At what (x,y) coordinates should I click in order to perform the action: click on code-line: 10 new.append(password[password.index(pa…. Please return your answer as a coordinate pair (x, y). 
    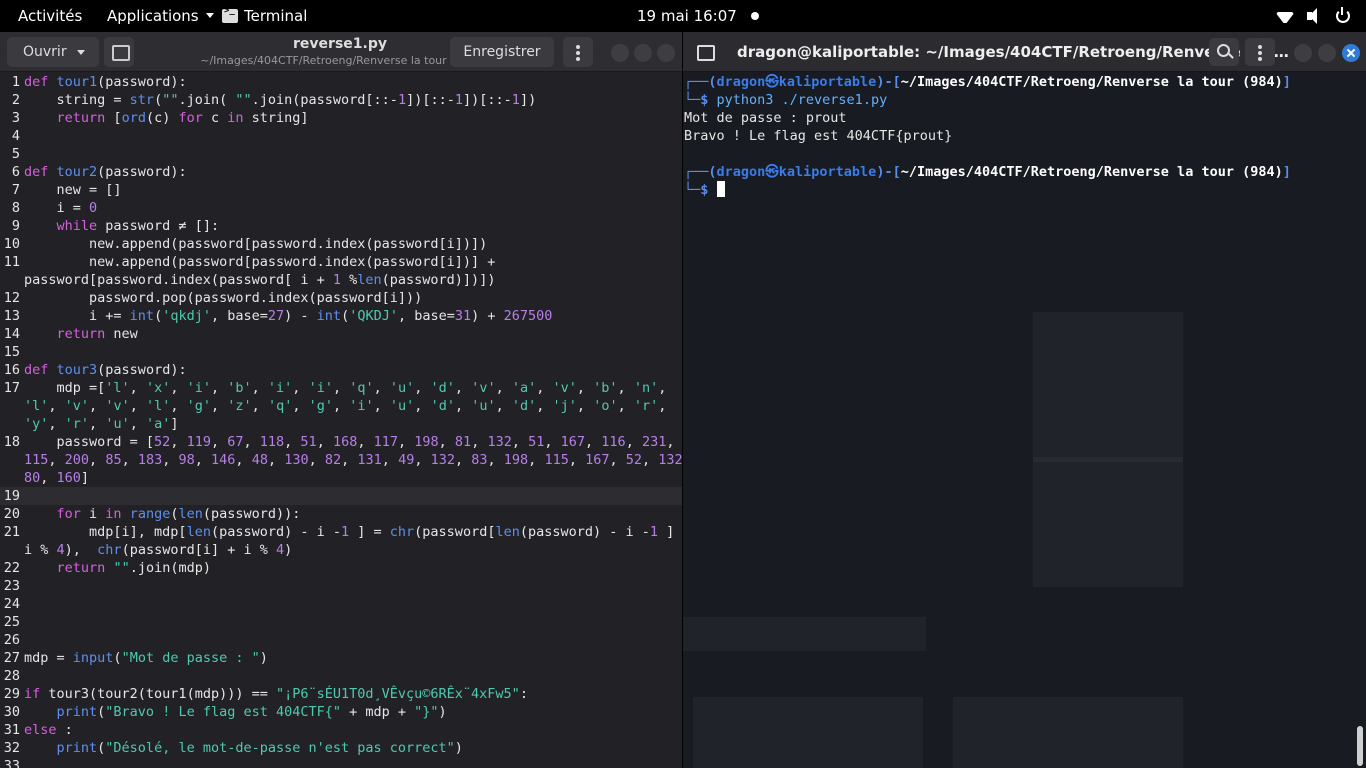
    Looking at the image, I should click on (341, 244).